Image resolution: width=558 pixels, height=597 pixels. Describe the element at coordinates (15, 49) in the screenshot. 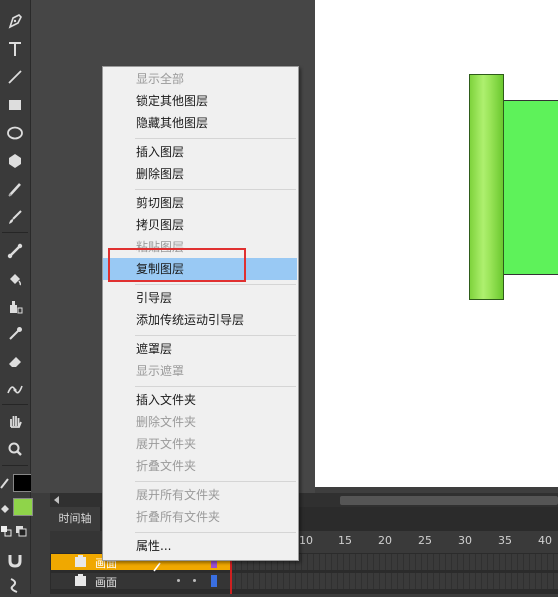

I see `text-tool-icon` at that location.